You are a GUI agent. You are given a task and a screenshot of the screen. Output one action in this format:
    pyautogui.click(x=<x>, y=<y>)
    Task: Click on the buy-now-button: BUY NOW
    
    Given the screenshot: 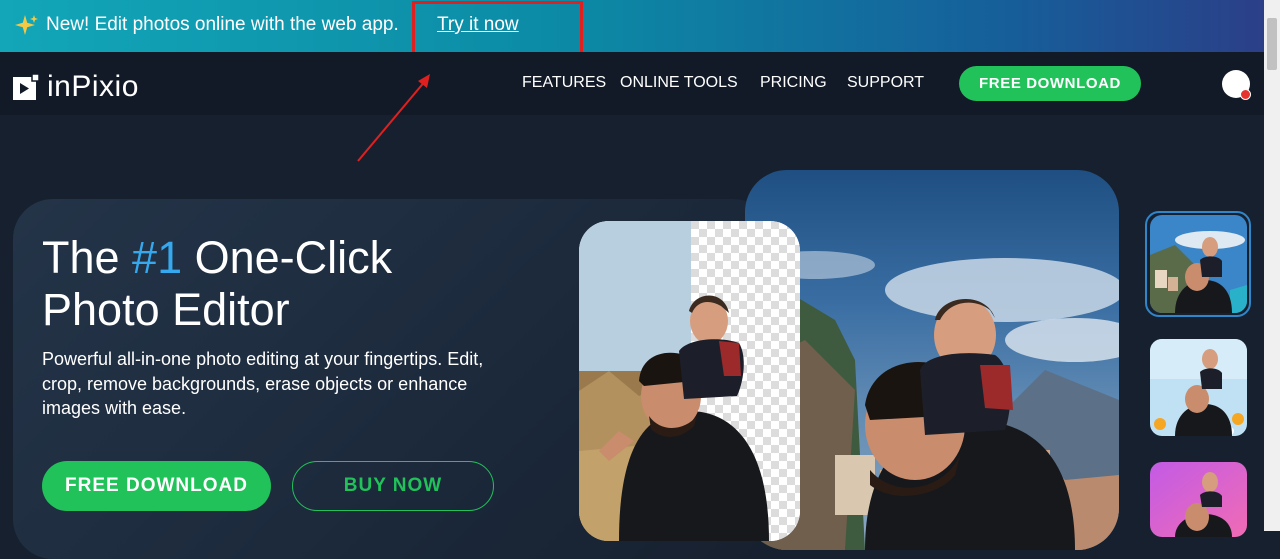 What is the action you would take?
    pyautogui.click(x=393, y=486)
    